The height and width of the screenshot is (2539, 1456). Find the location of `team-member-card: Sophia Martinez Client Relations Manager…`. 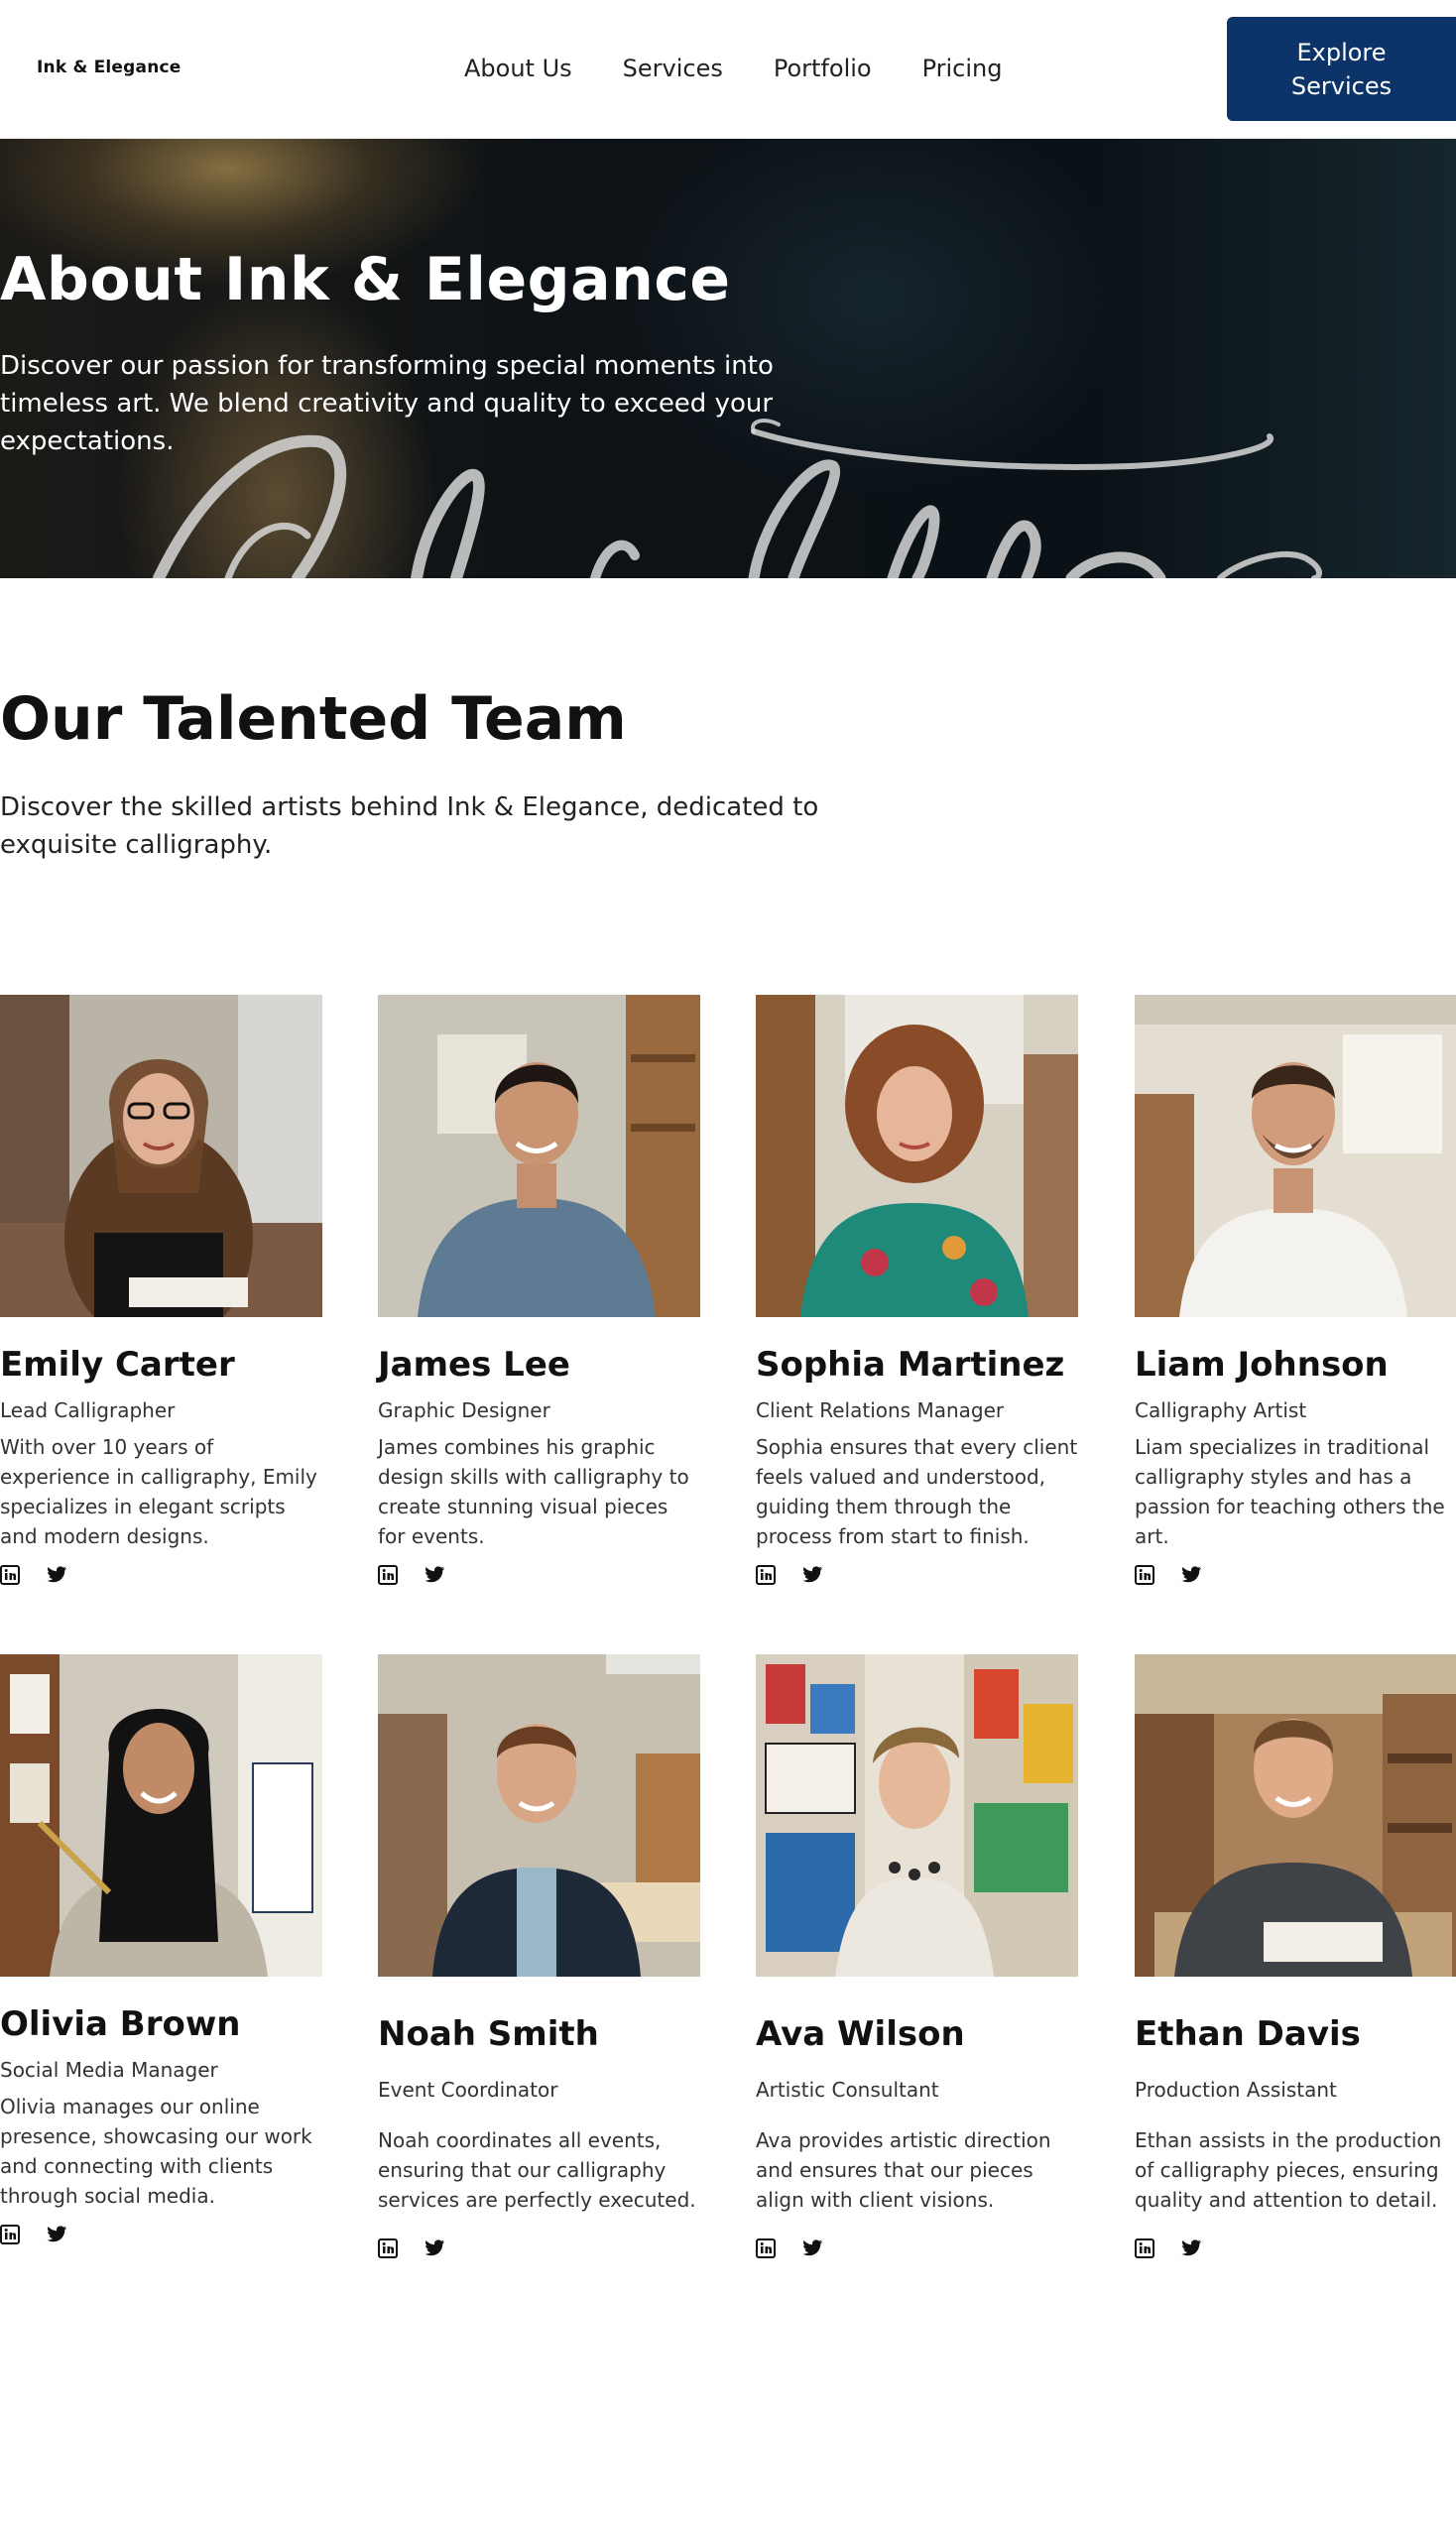

team-member-card: Sophia Martinez Client Relations Manager… is located at coordinates (917, 1290).